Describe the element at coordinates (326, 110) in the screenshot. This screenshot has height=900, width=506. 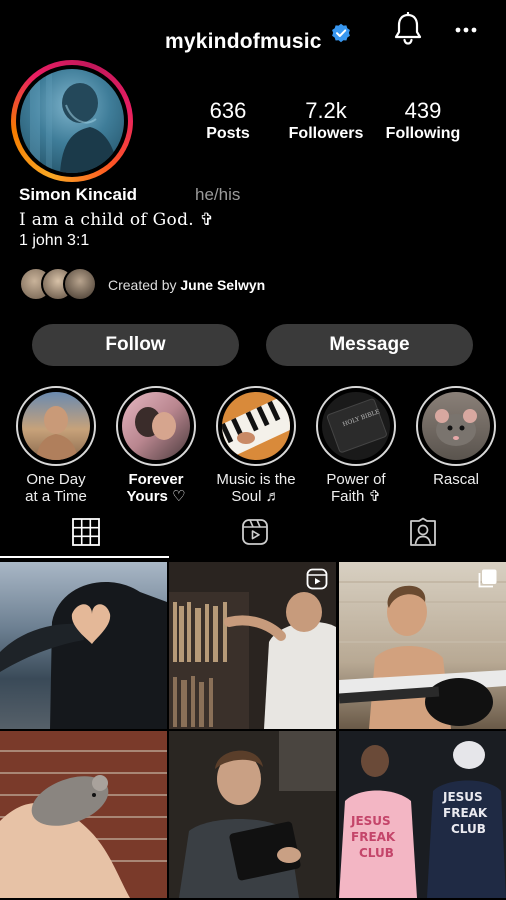
I see `followers-count: 7.2k` at that location.